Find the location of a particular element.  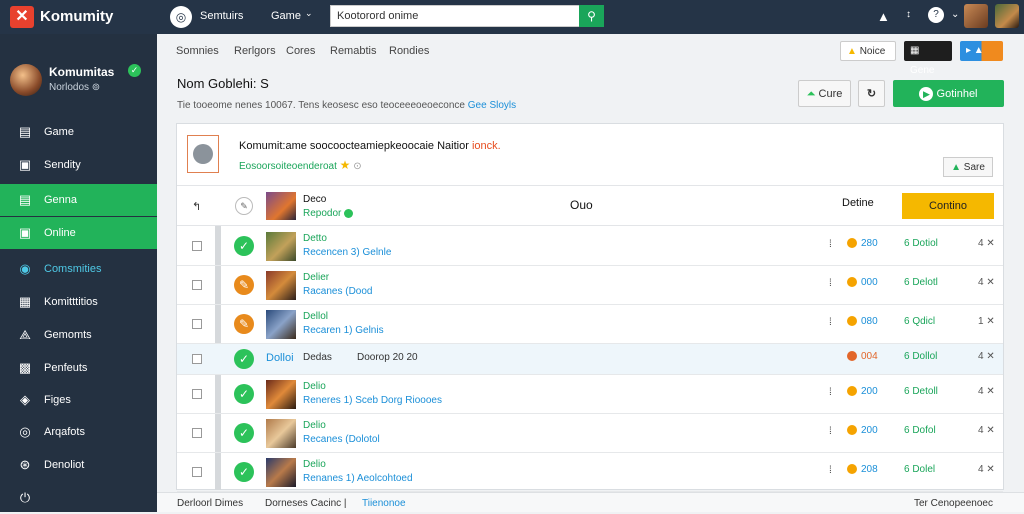

tab-somnies: Somnies is located at coordinates (197, 51).